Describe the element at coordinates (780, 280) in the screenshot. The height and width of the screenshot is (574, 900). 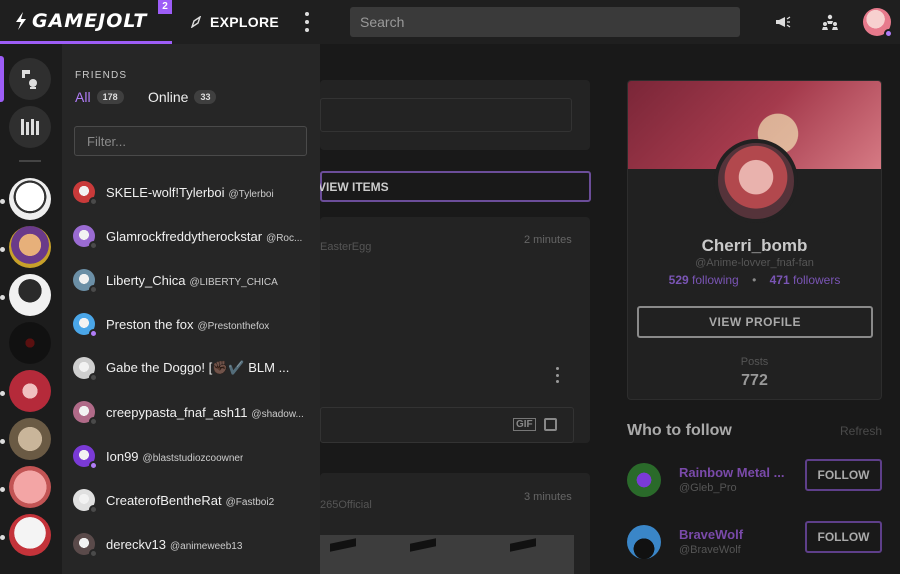
I see `followers-count: 471` at that location.